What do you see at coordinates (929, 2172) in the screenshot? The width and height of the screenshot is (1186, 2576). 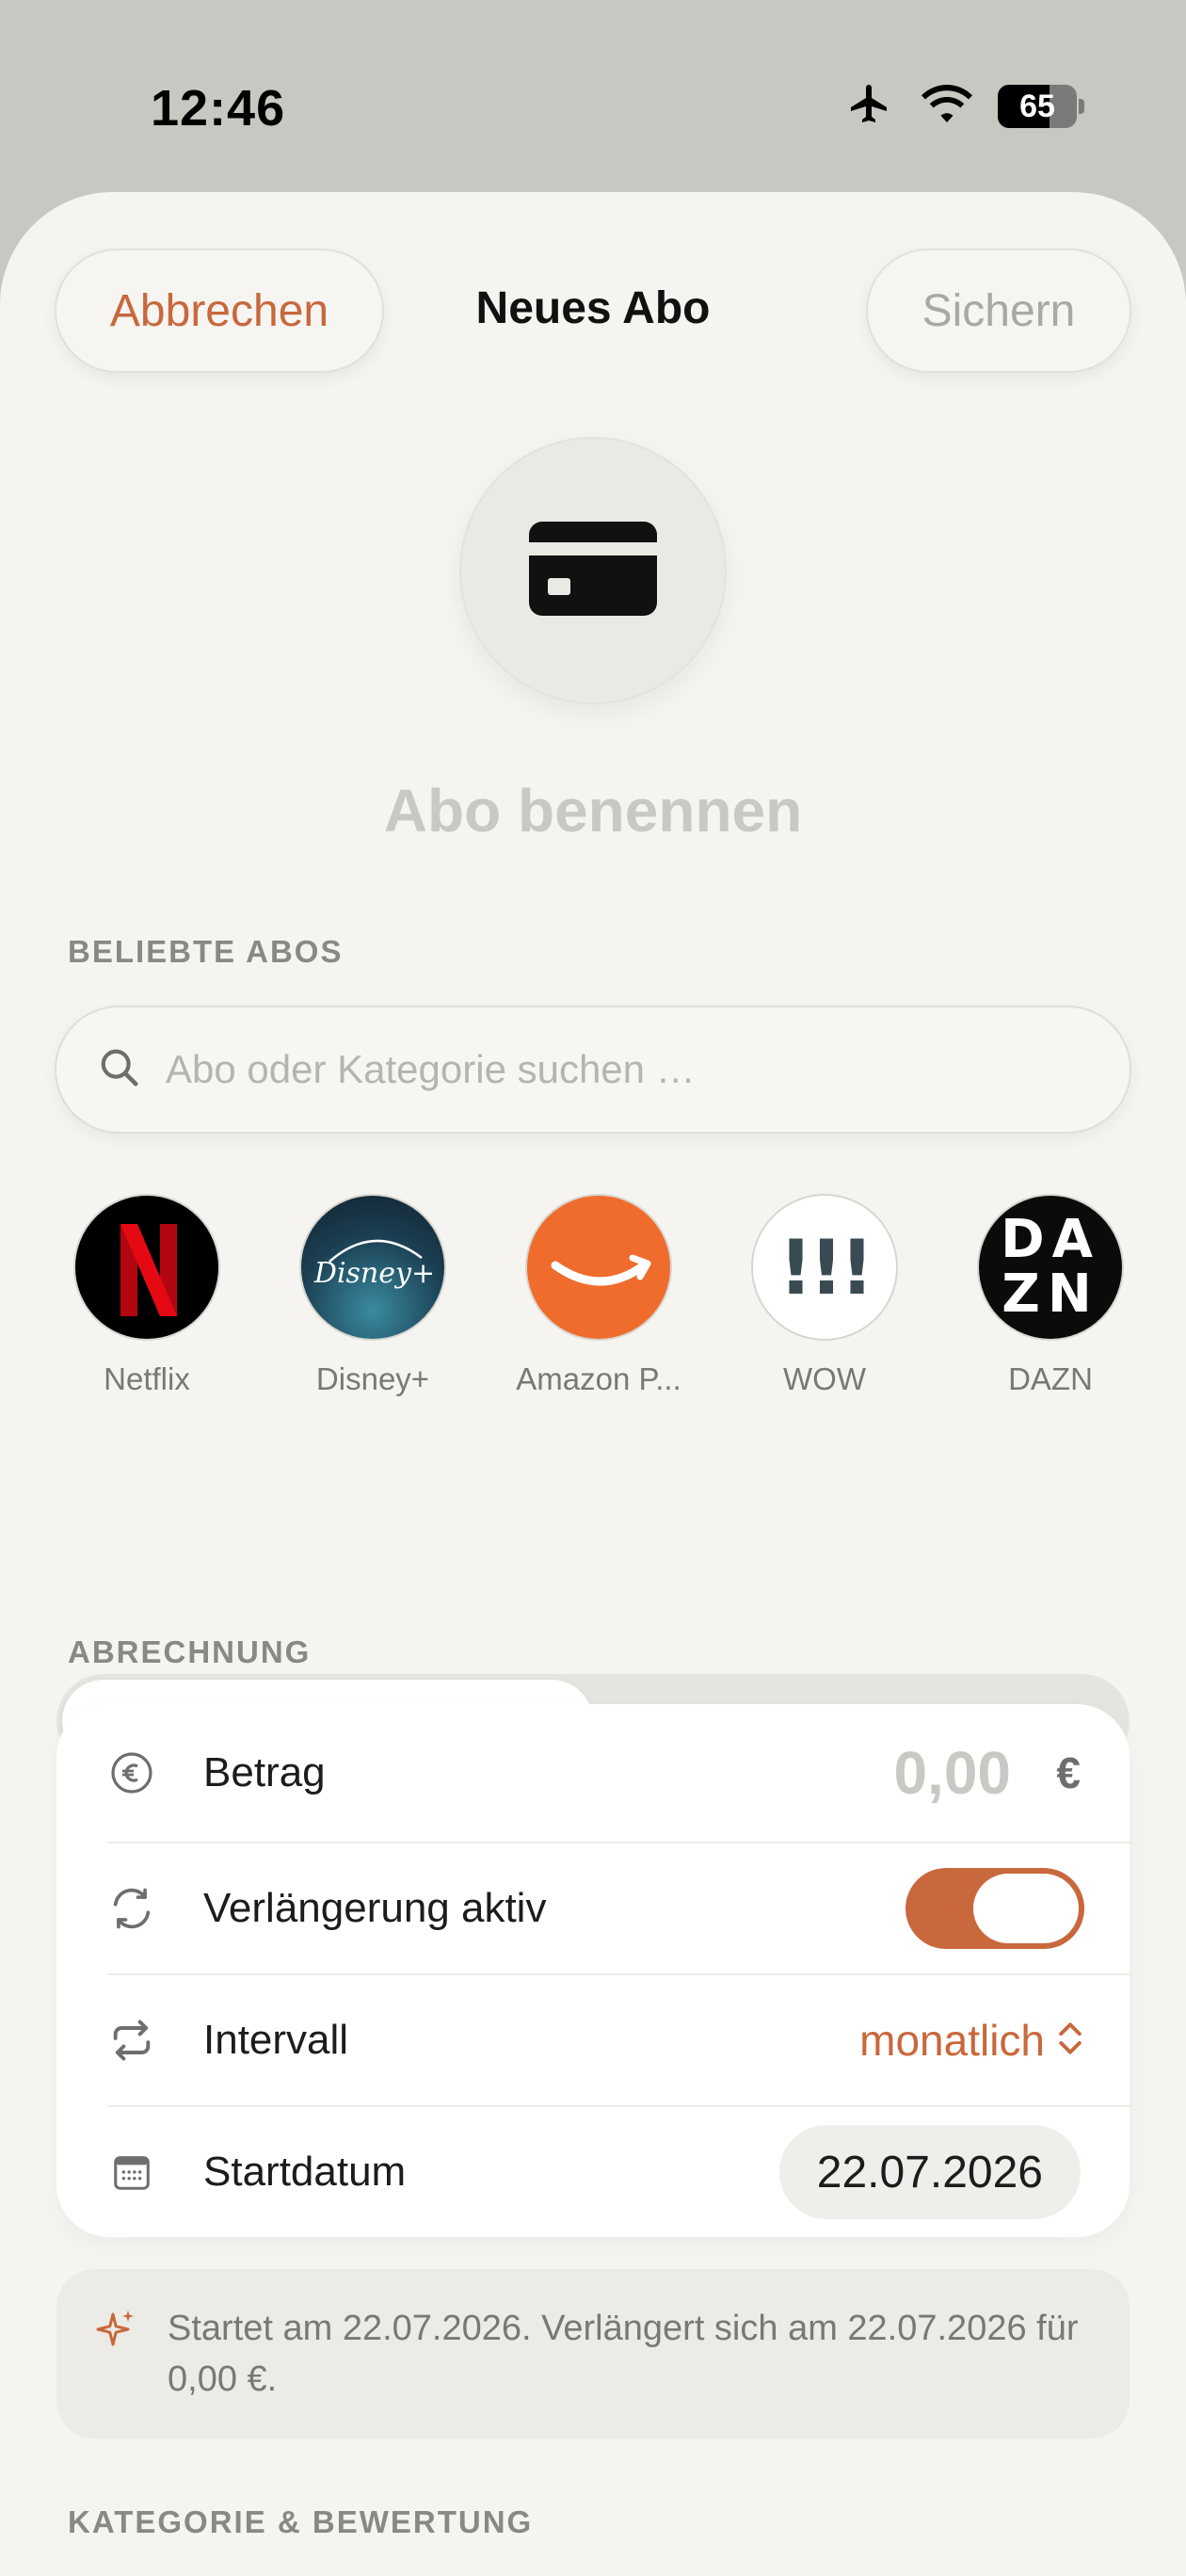 I see `start-date-picker: 22.07.2026` at bounding box center [929, 2172].